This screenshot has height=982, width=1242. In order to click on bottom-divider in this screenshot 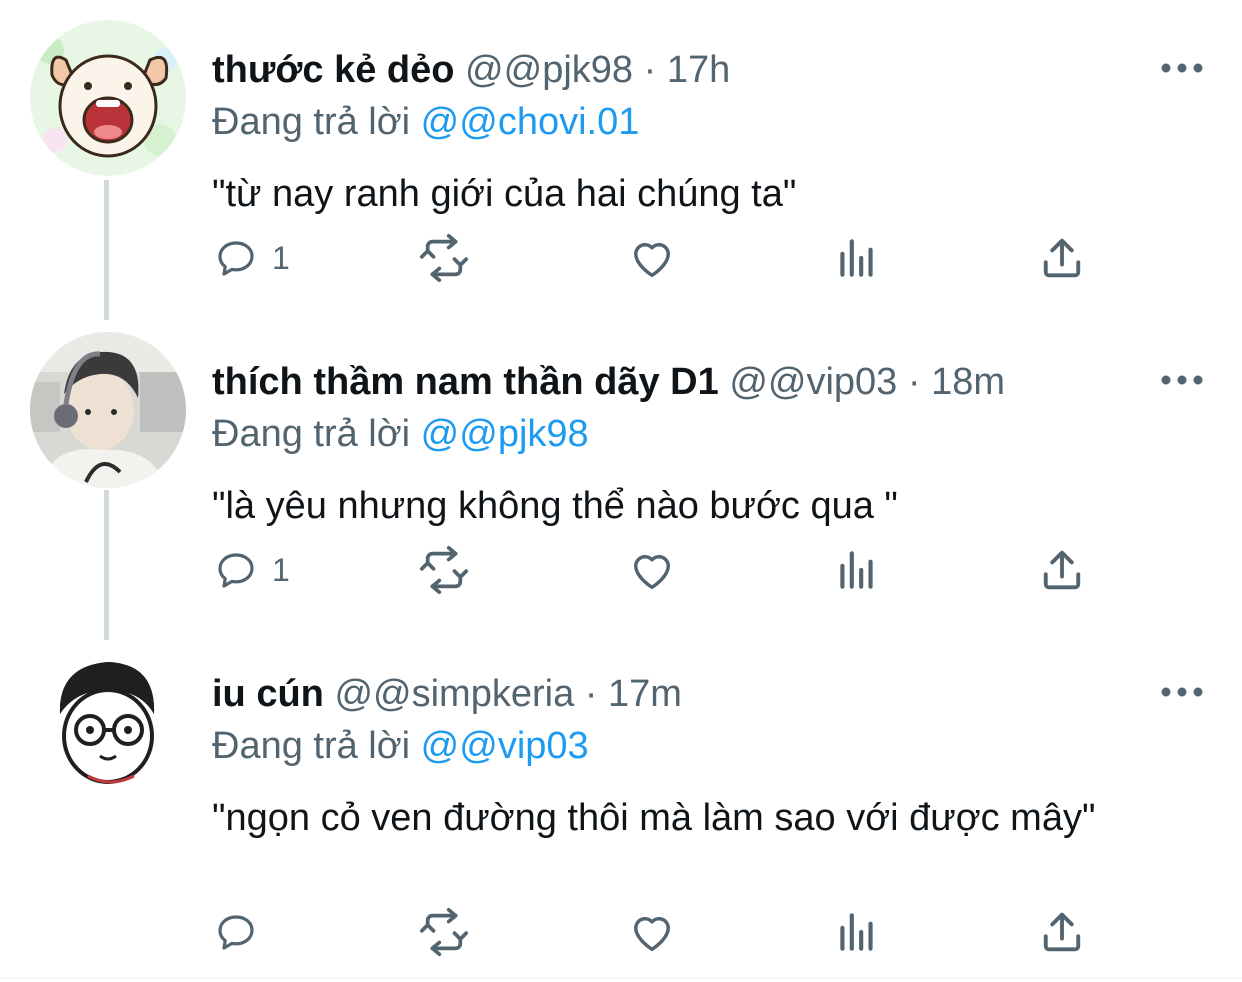, I will do `click(621, 978)`.